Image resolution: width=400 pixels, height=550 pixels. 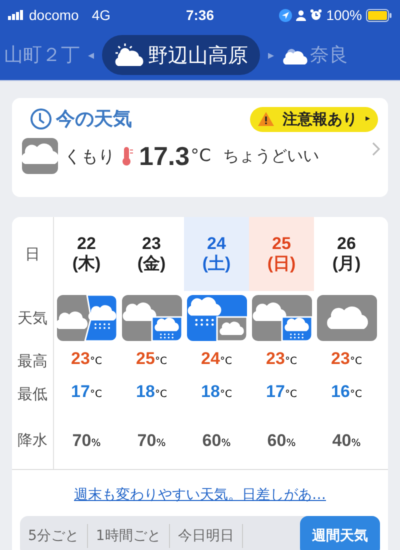 What do you see at coordinates (285, 15) in the screenshot?
I see `location-arrow-icon` at bounding box center [285, 15].